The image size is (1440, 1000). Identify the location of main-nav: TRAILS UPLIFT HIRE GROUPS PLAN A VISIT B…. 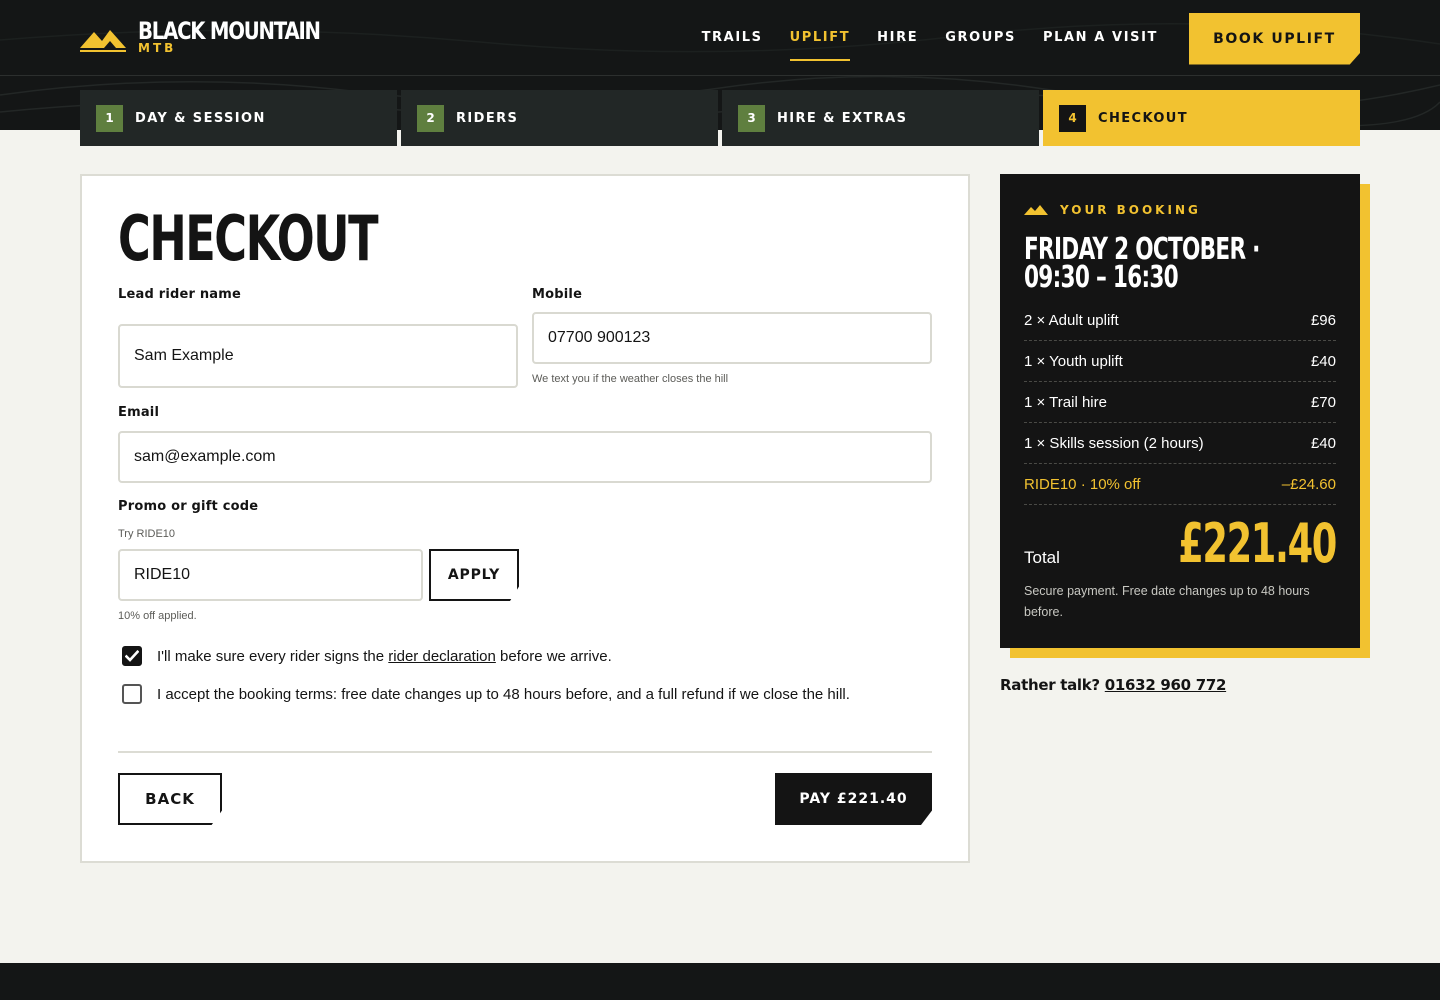
(1031, 37).